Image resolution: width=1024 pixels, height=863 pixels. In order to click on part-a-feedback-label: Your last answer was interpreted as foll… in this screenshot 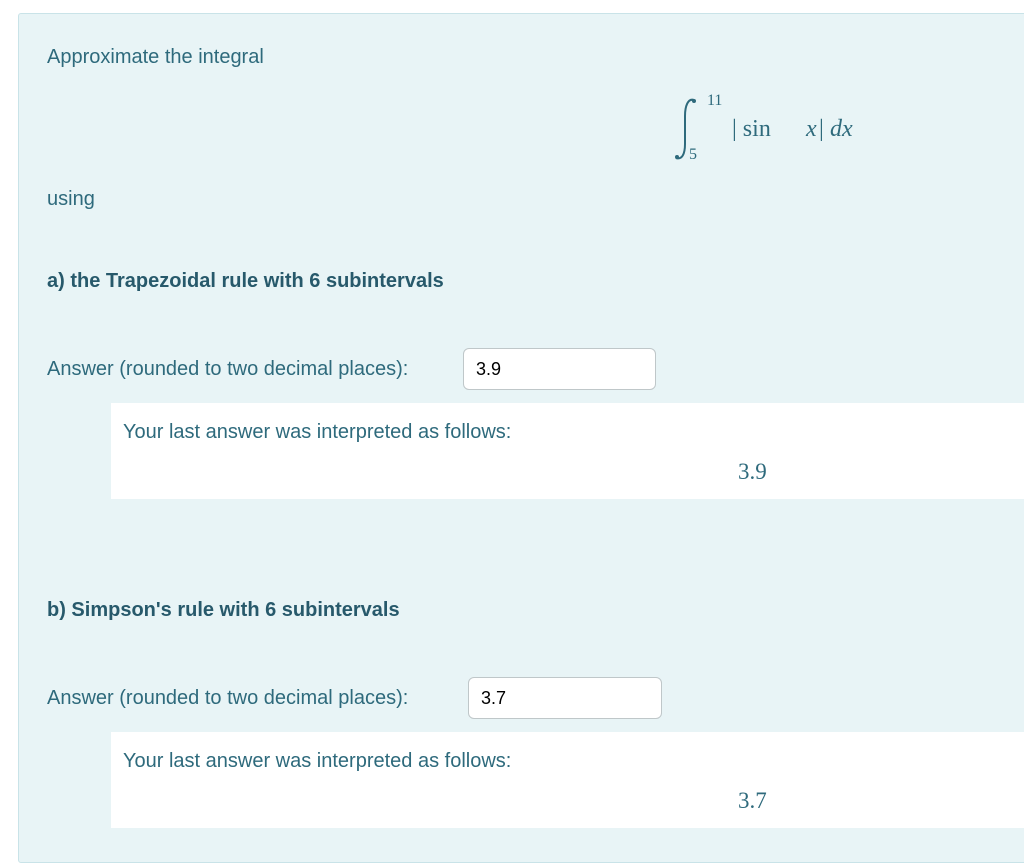, I will do `click(317, 432)`.